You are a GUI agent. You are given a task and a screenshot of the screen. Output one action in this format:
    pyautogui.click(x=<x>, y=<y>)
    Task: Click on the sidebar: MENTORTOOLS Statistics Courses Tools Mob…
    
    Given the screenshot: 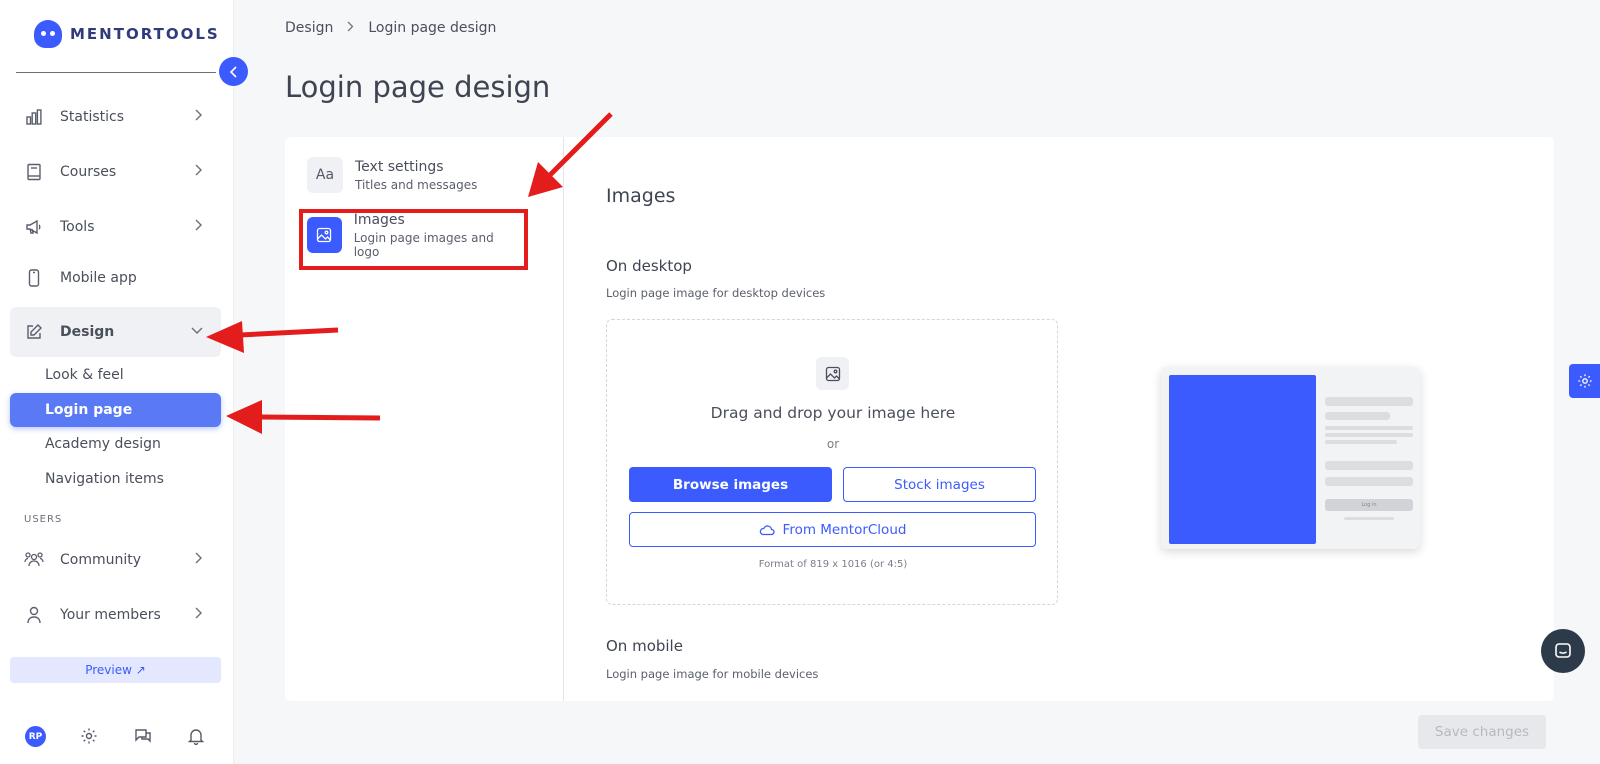 What is the action you would take?
    pyautogui.click(x=117, y=382)
    